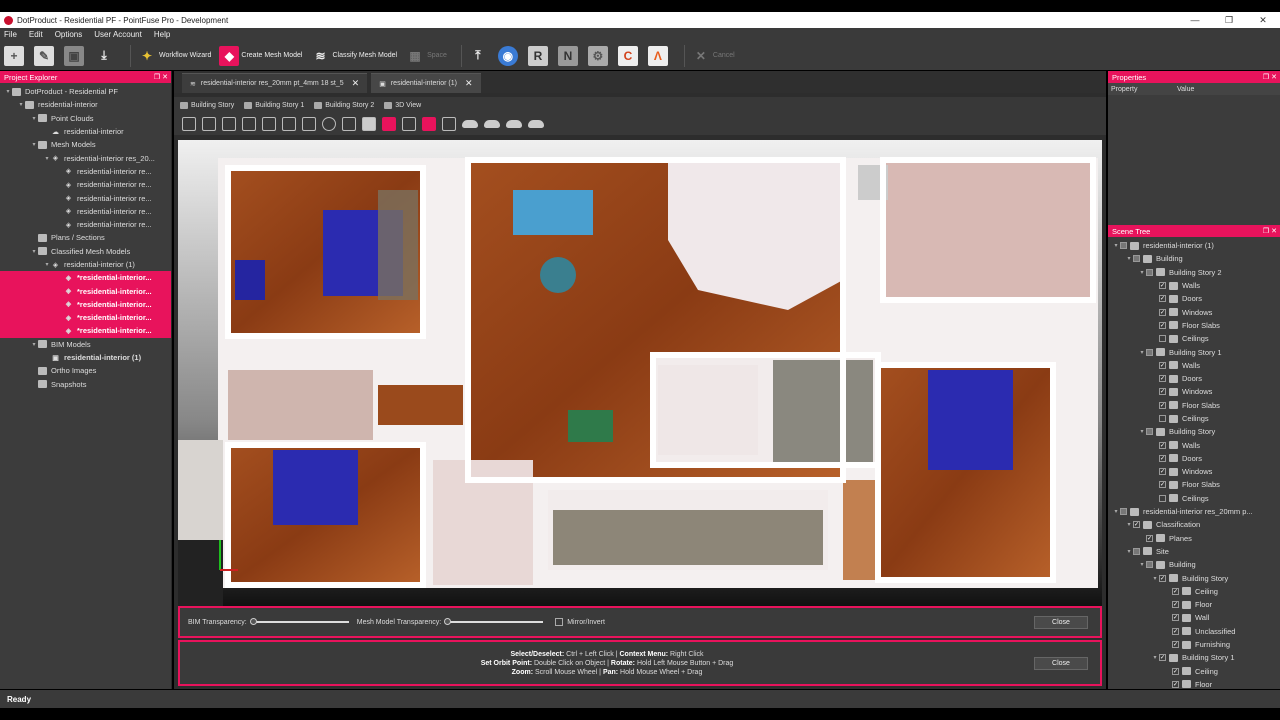 Image resolution: width=1280 pixels, height=720 pixels. What do you see at coordinates (1194, 311) in the screenshot?
I see `scene-tree-item: ✓ Windows` at bounding box center [1194, 311].